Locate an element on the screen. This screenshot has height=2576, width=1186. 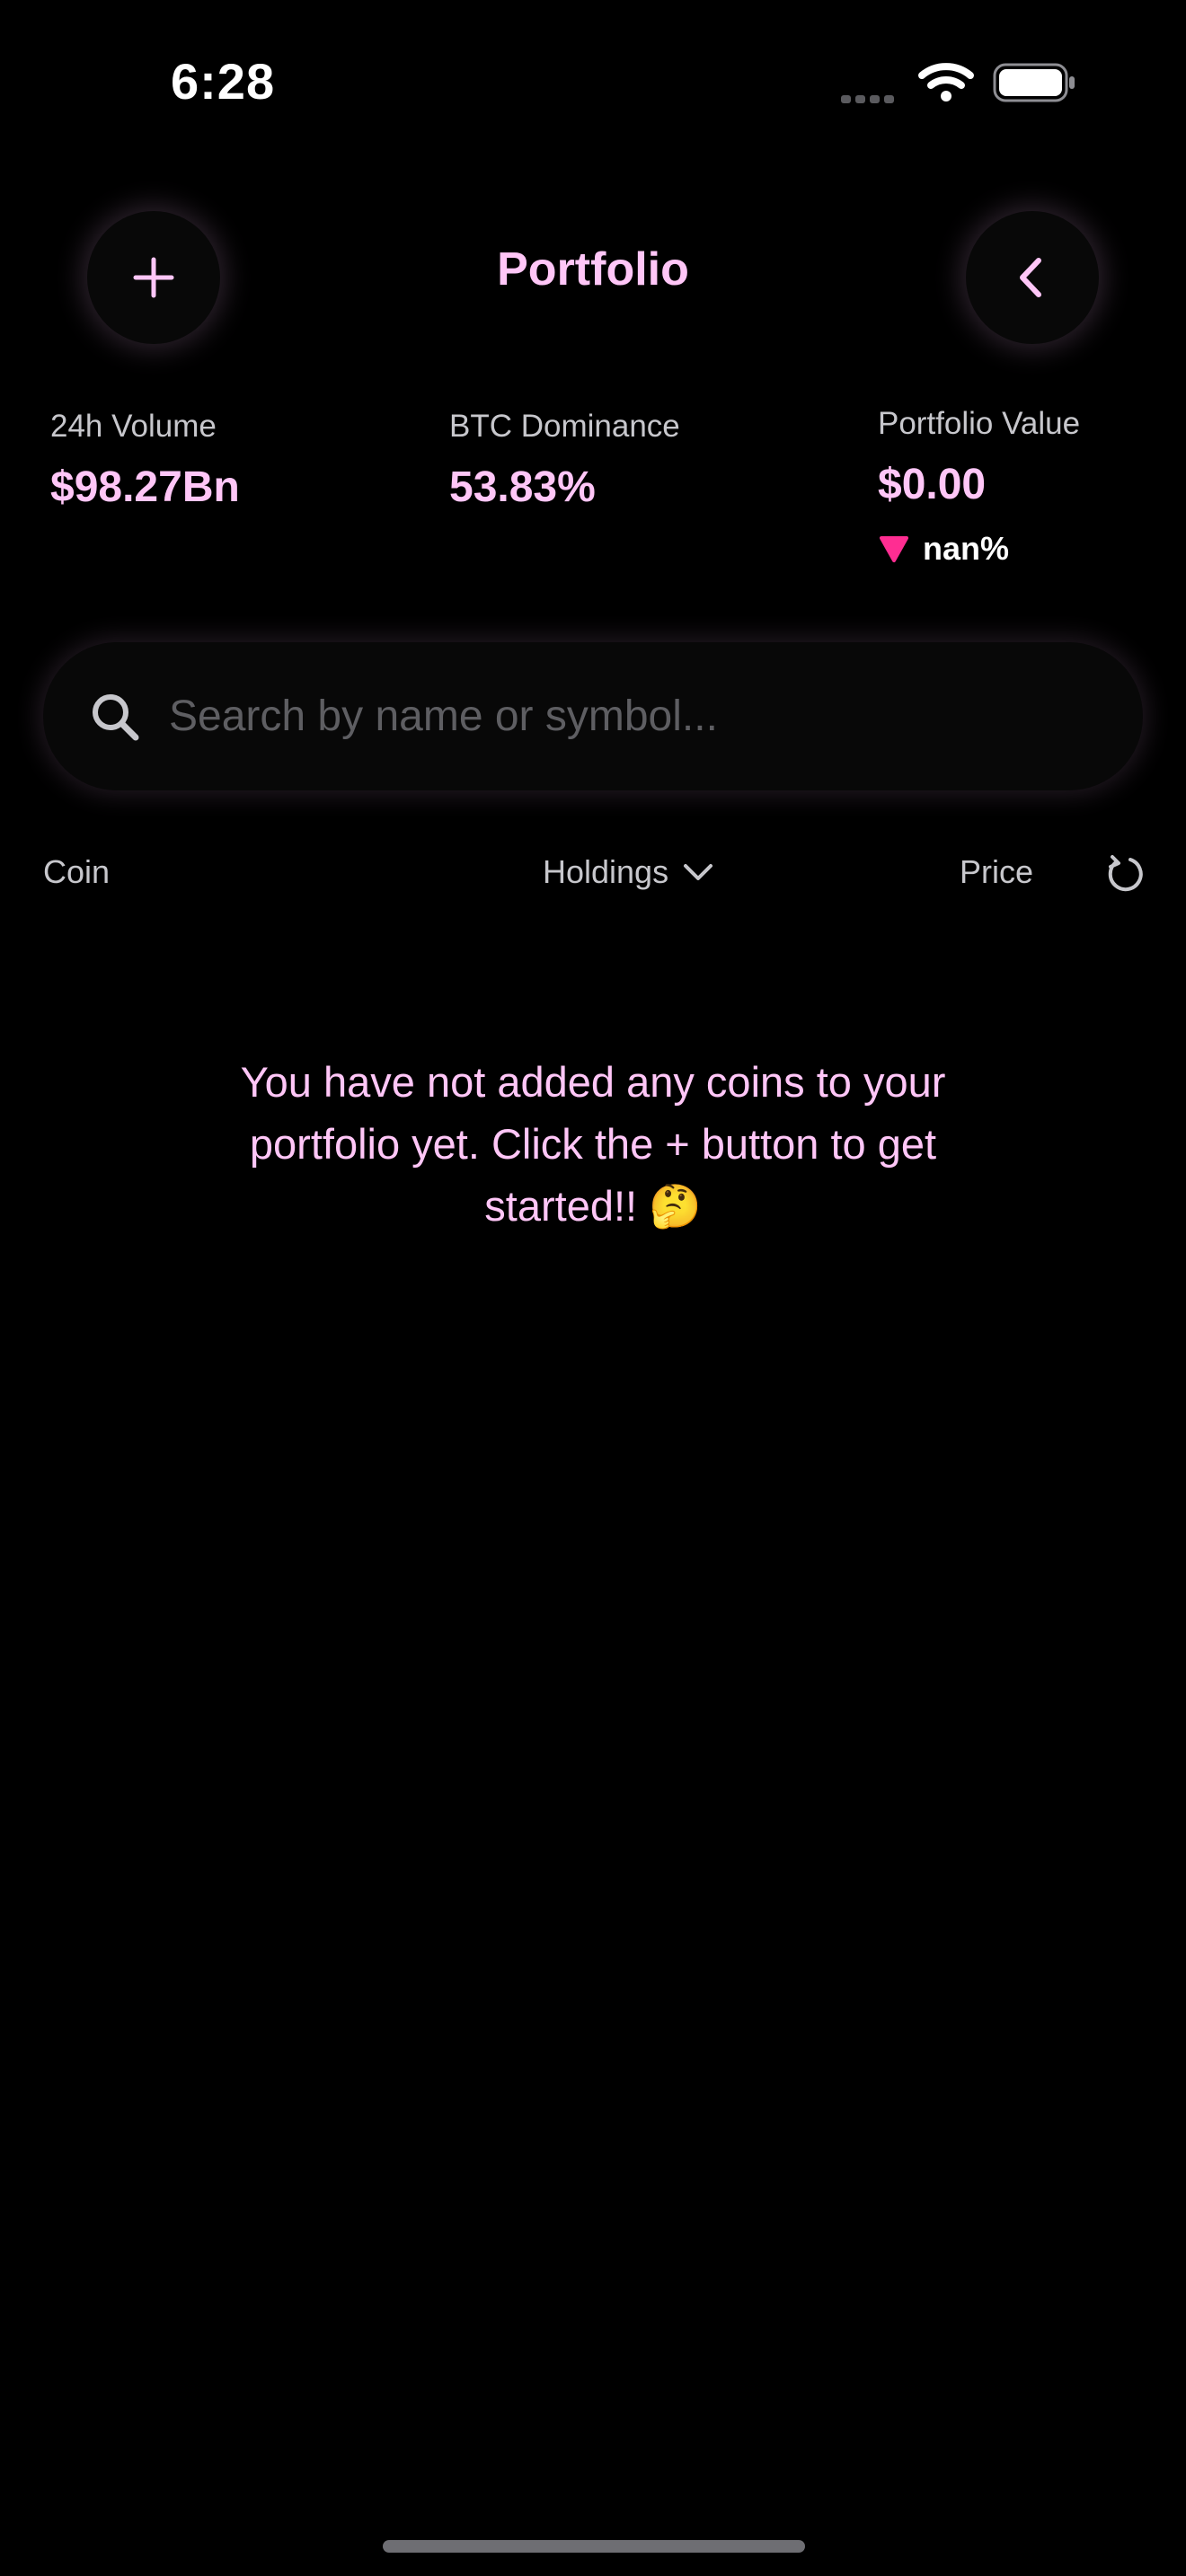
portfolio-change: nan% is located at coordinates (943, 549).